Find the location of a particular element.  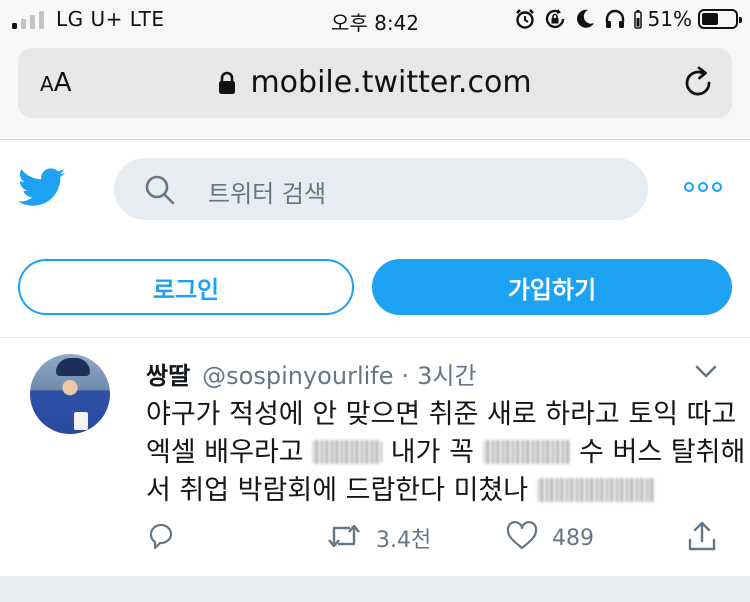

author-name: 쌍딸 is located at coordinates (168, 373).